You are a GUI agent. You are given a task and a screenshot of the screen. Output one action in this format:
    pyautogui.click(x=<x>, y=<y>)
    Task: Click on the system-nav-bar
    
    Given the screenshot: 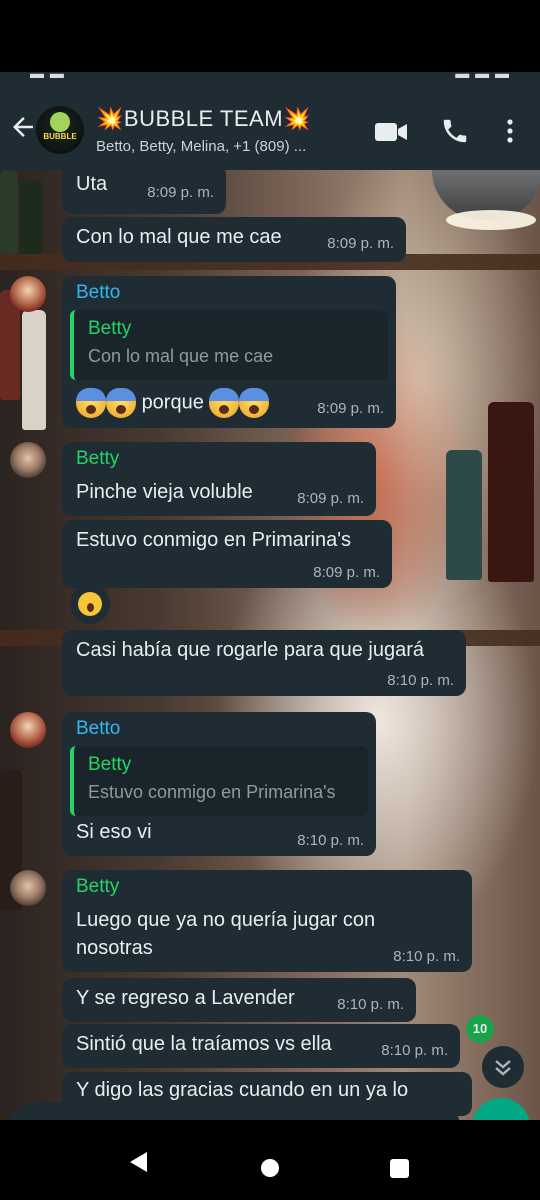 What is the action you would take?
    pyautogui.click(x=270, y=1160)
    